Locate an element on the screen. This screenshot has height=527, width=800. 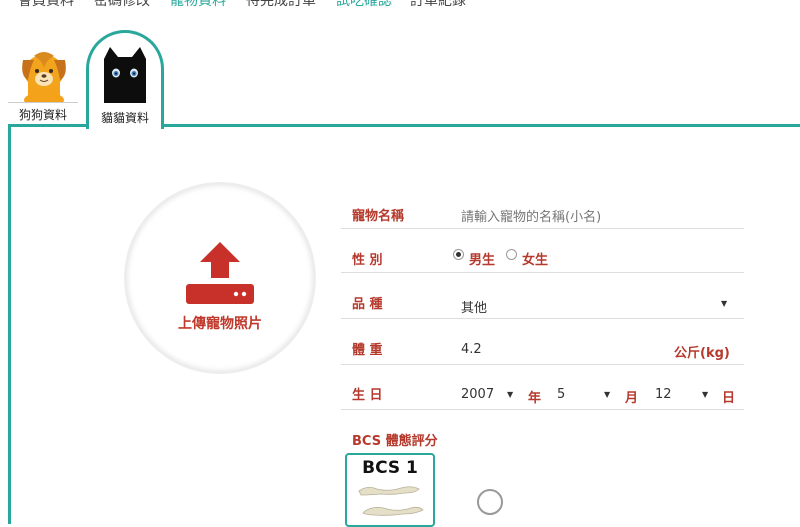
birthday-month-select: 5 is located at coordinates (561, 394).